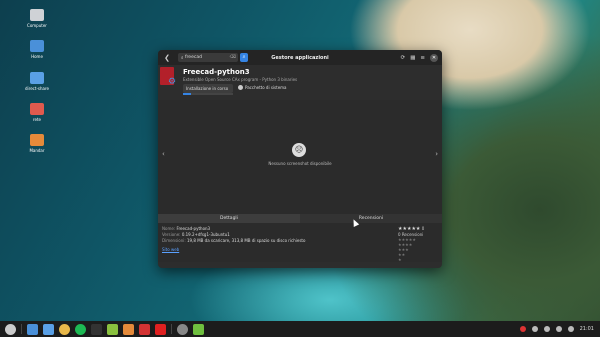 This screenshot has width=600, height=337. What do you see at coordinates (300, 329) in the screenshot?
I see `taskbar: 21:01` at bounding box center [300, 329].